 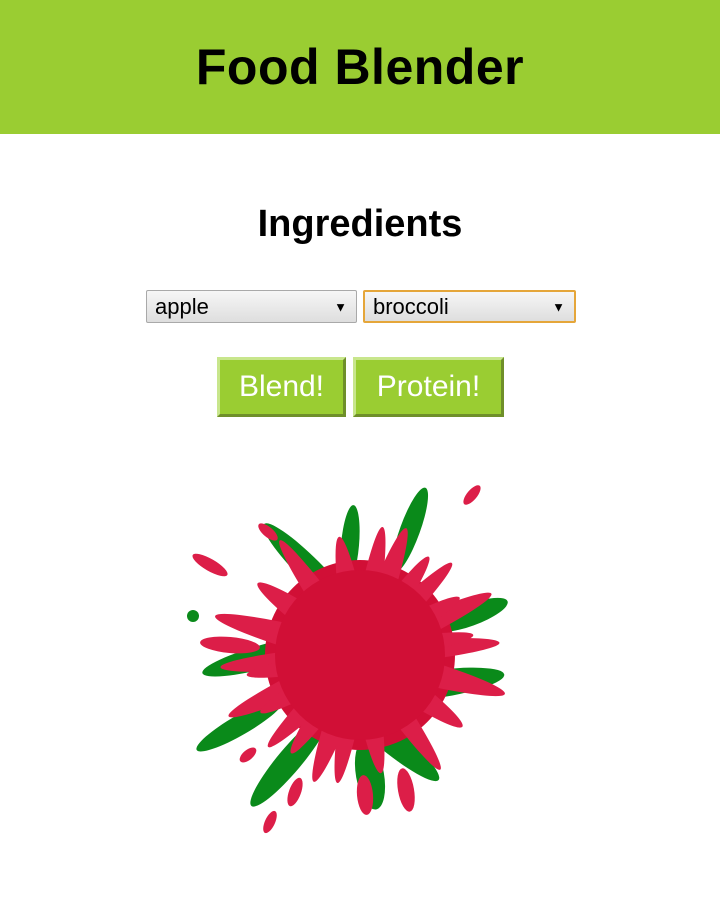 I want to click on protein-button: Protein!, so click(x=428, y=387).